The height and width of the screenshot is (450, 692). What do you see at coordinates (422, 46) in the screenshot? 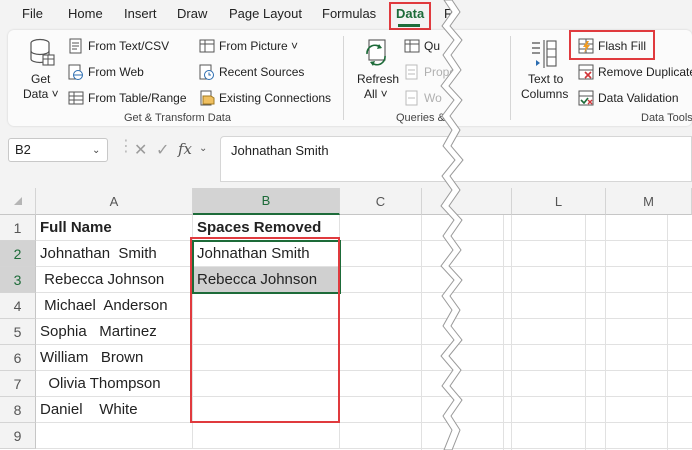
I see `queries-connections-button: Qu` at bounding box center [422, 46].